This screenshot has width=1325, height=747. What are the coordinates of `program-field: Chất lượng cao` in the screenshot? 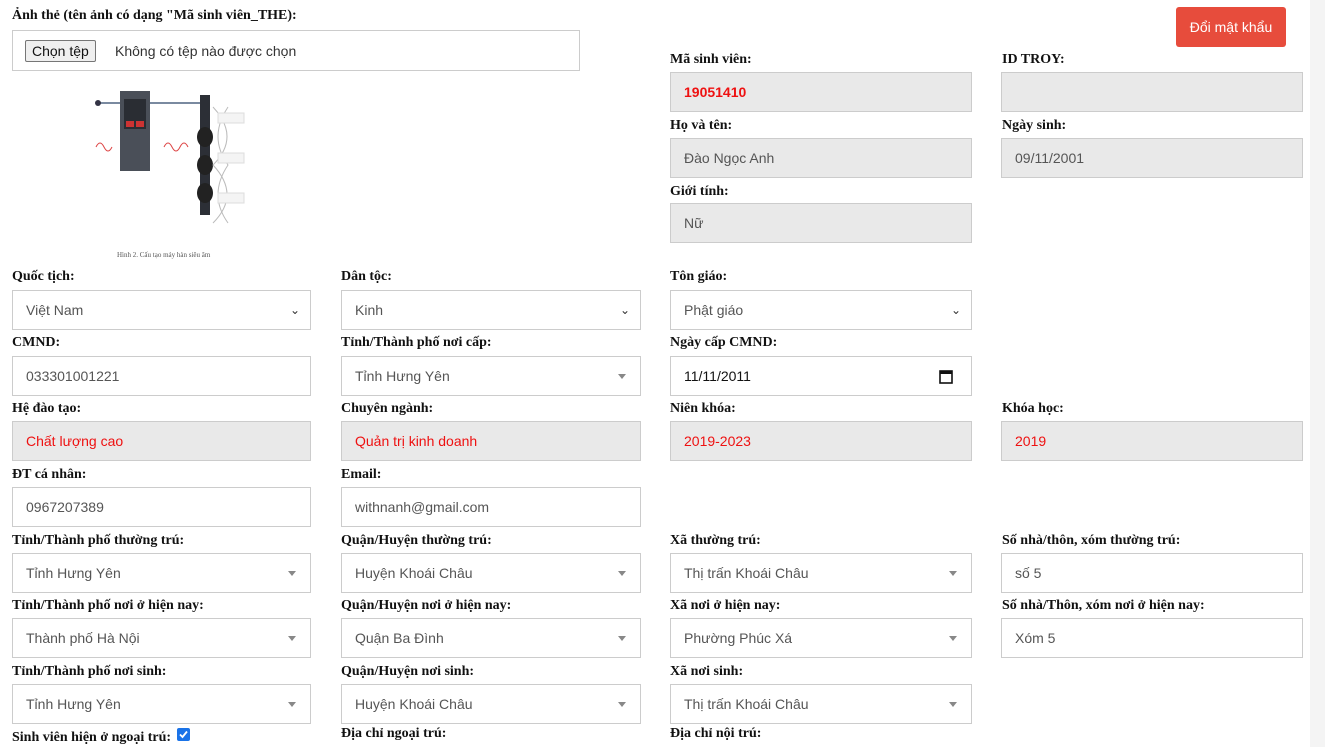 It's located at (161, 441).